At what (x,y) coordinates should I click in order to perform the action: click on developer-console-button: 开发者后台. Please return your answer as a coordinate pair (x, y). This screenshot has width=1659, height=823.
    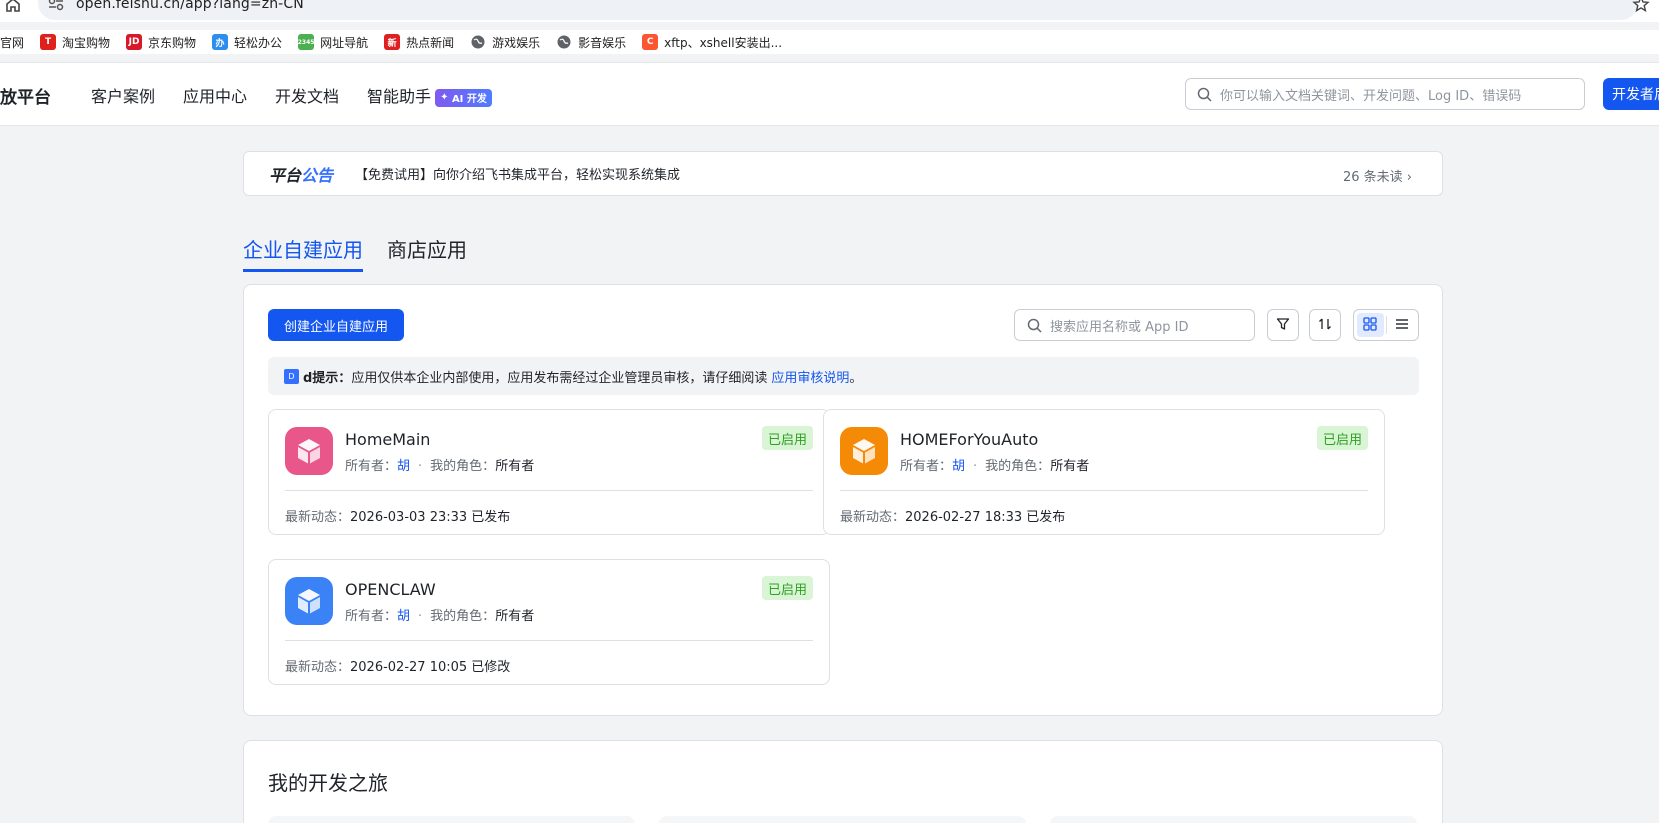
    Looking at the image, I should click on (1631, 94).